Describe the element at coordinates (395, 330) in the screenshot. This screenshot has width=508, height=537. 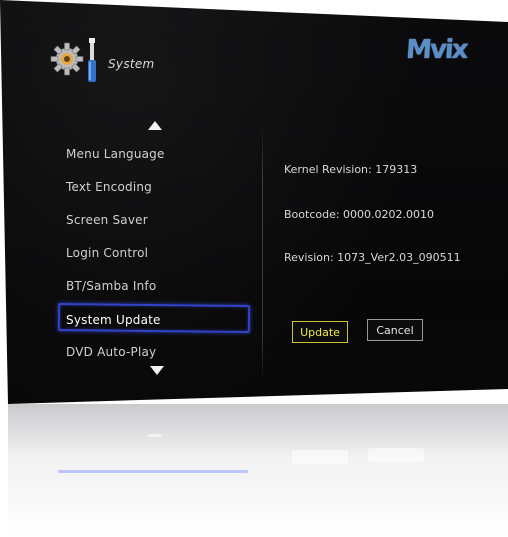
I see `cancel-button: Cancel` at that location.